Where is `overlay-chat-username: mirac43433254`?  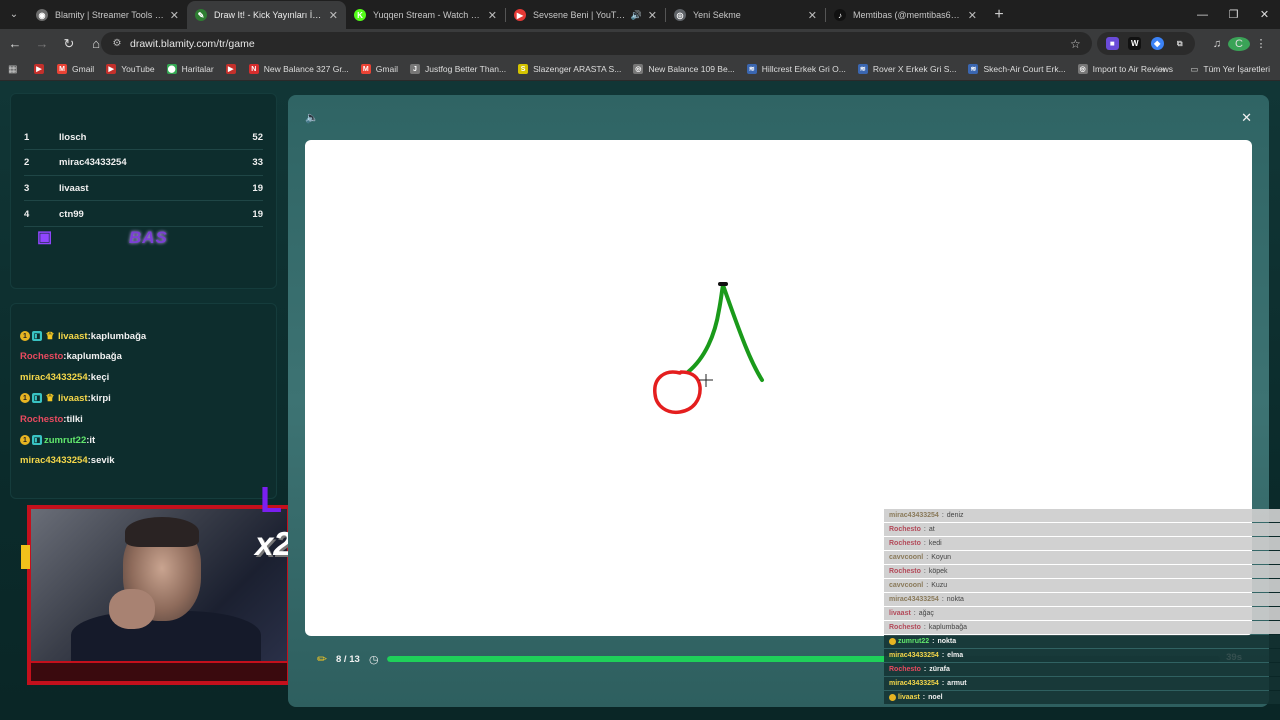 overlay-chat-username: mirac43433254 is located at coordinates (914, 599).